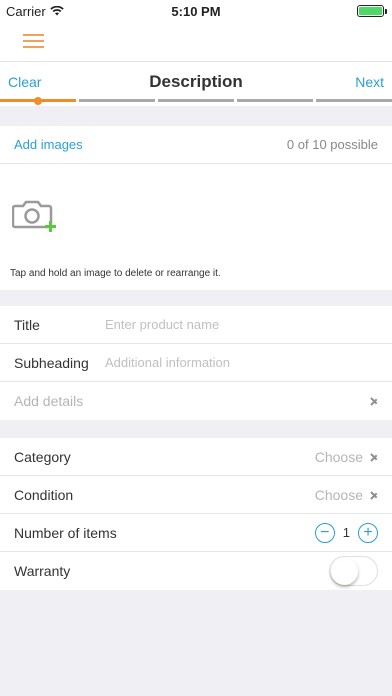 This screenshot has height=696, width=392. Describe the element at coordinates (167, 362) in the screenshot. I see `subheading-input: Additional information` at that location.